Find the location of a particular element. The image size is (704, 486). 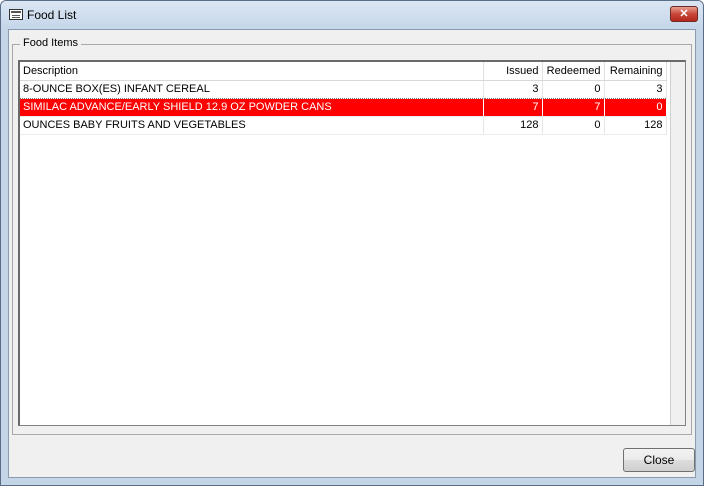

group-legend: Food Items is located at coordinates (51, 43).